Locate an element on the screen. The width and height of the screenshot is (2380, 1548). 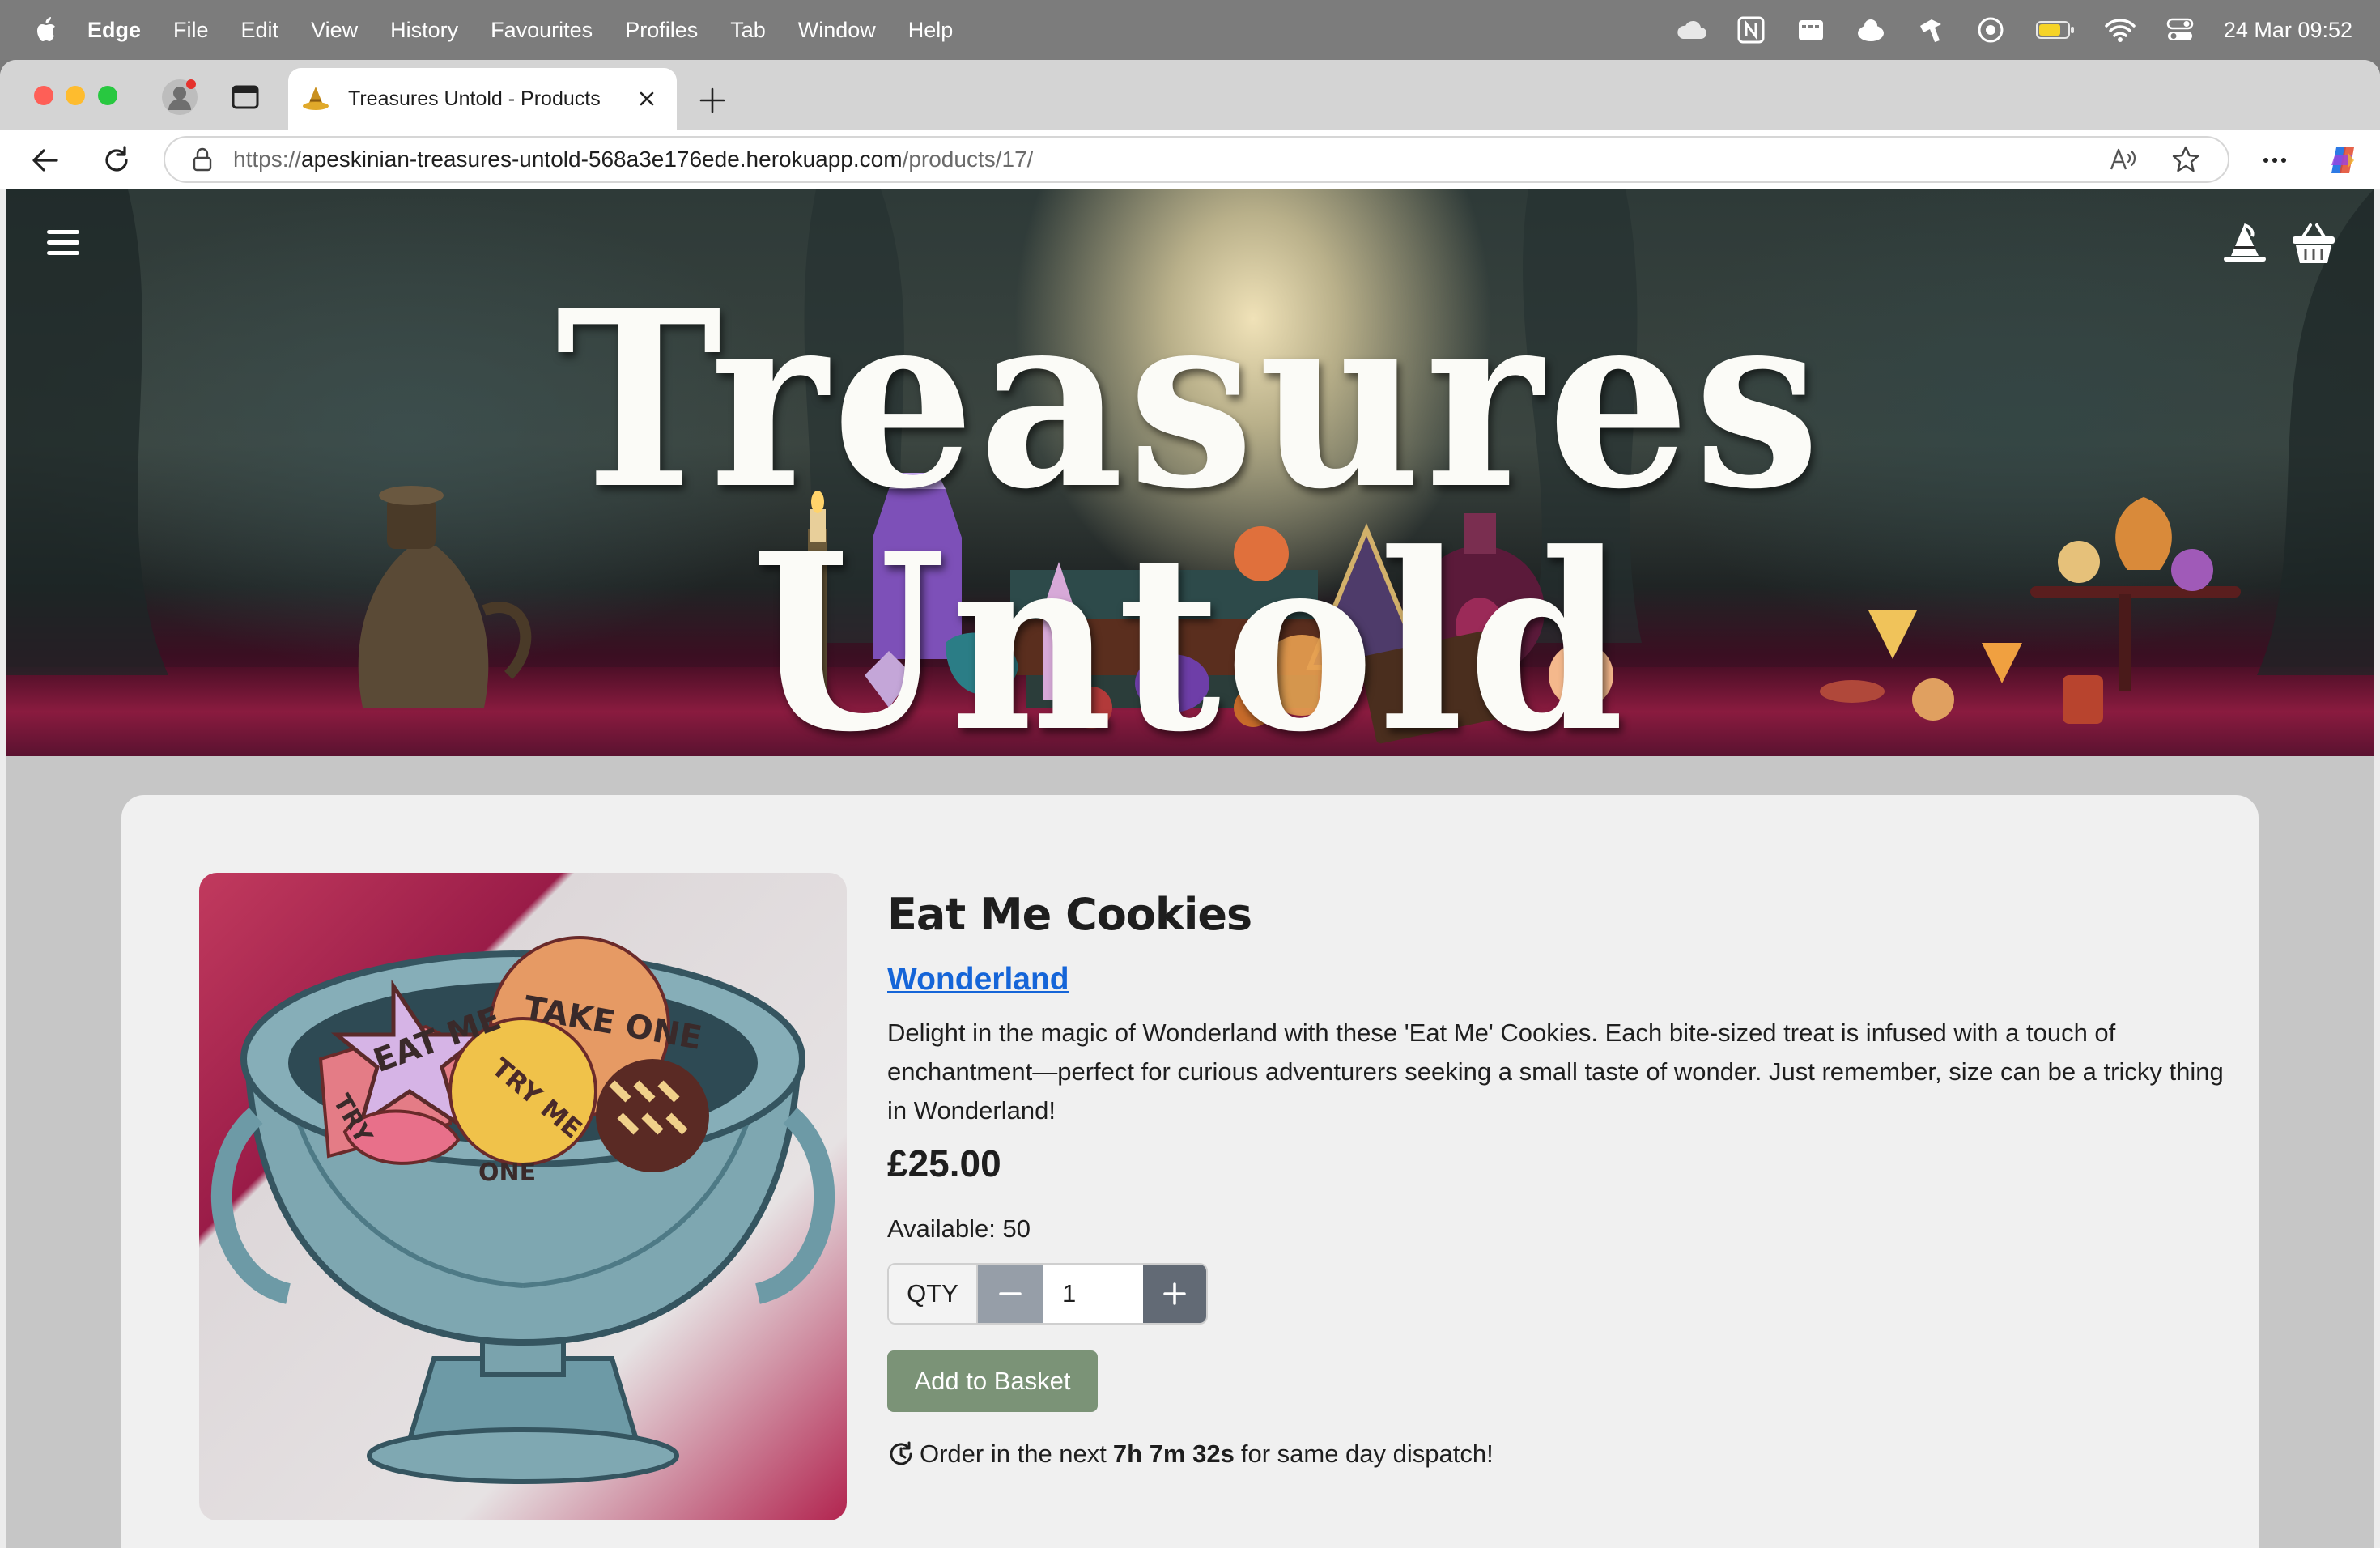
menu-profiles: Profiles is located at coordinates (661, 31).